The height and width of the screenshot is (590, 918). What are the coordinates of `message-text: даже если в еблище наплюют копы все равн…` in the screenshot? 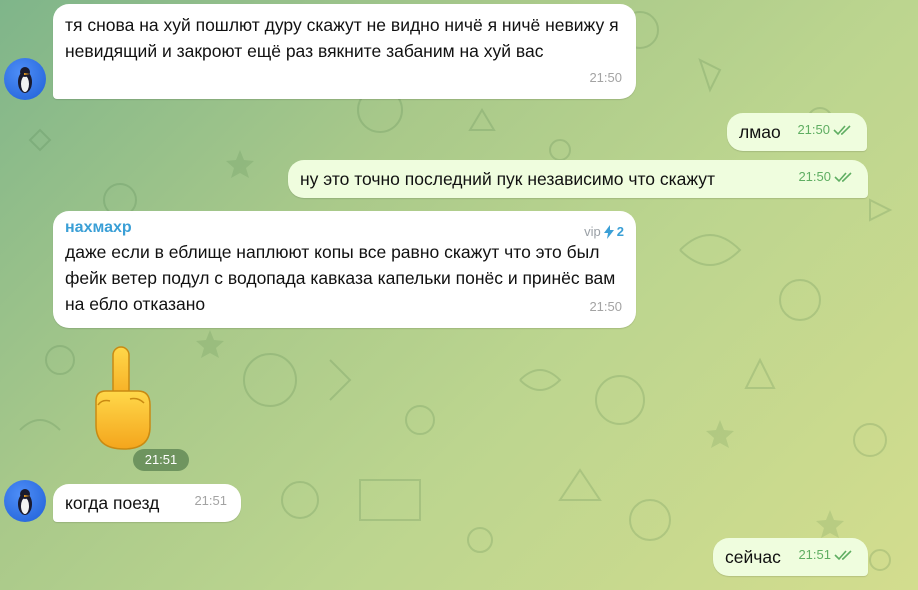 It's located at (340, 278).